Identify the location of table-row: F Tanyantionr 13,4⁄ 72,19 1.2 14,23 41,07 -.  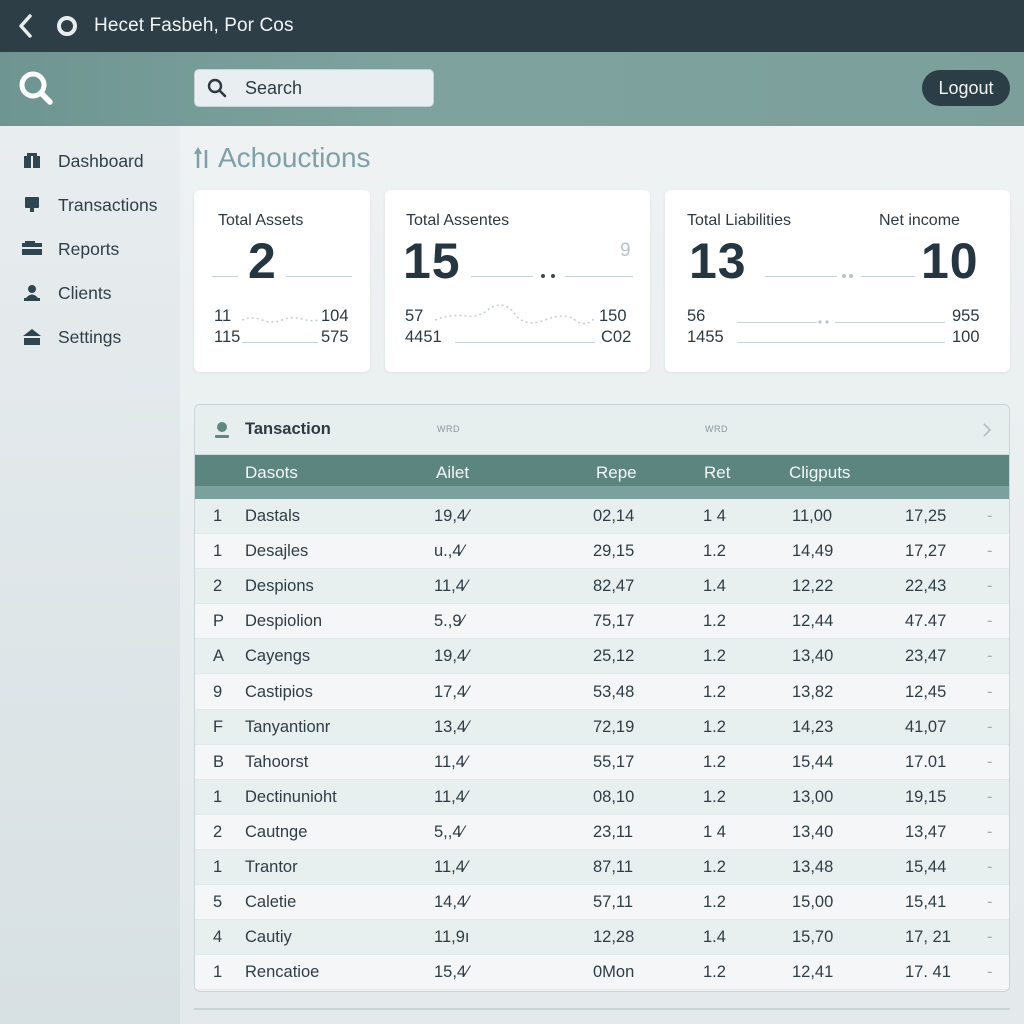
(602, 727).